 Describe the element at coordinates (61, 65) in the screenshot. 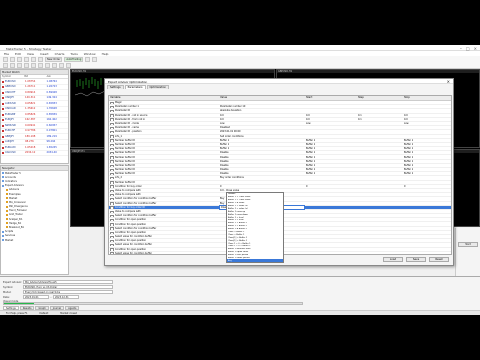

I see `period-h1-button` at that location.